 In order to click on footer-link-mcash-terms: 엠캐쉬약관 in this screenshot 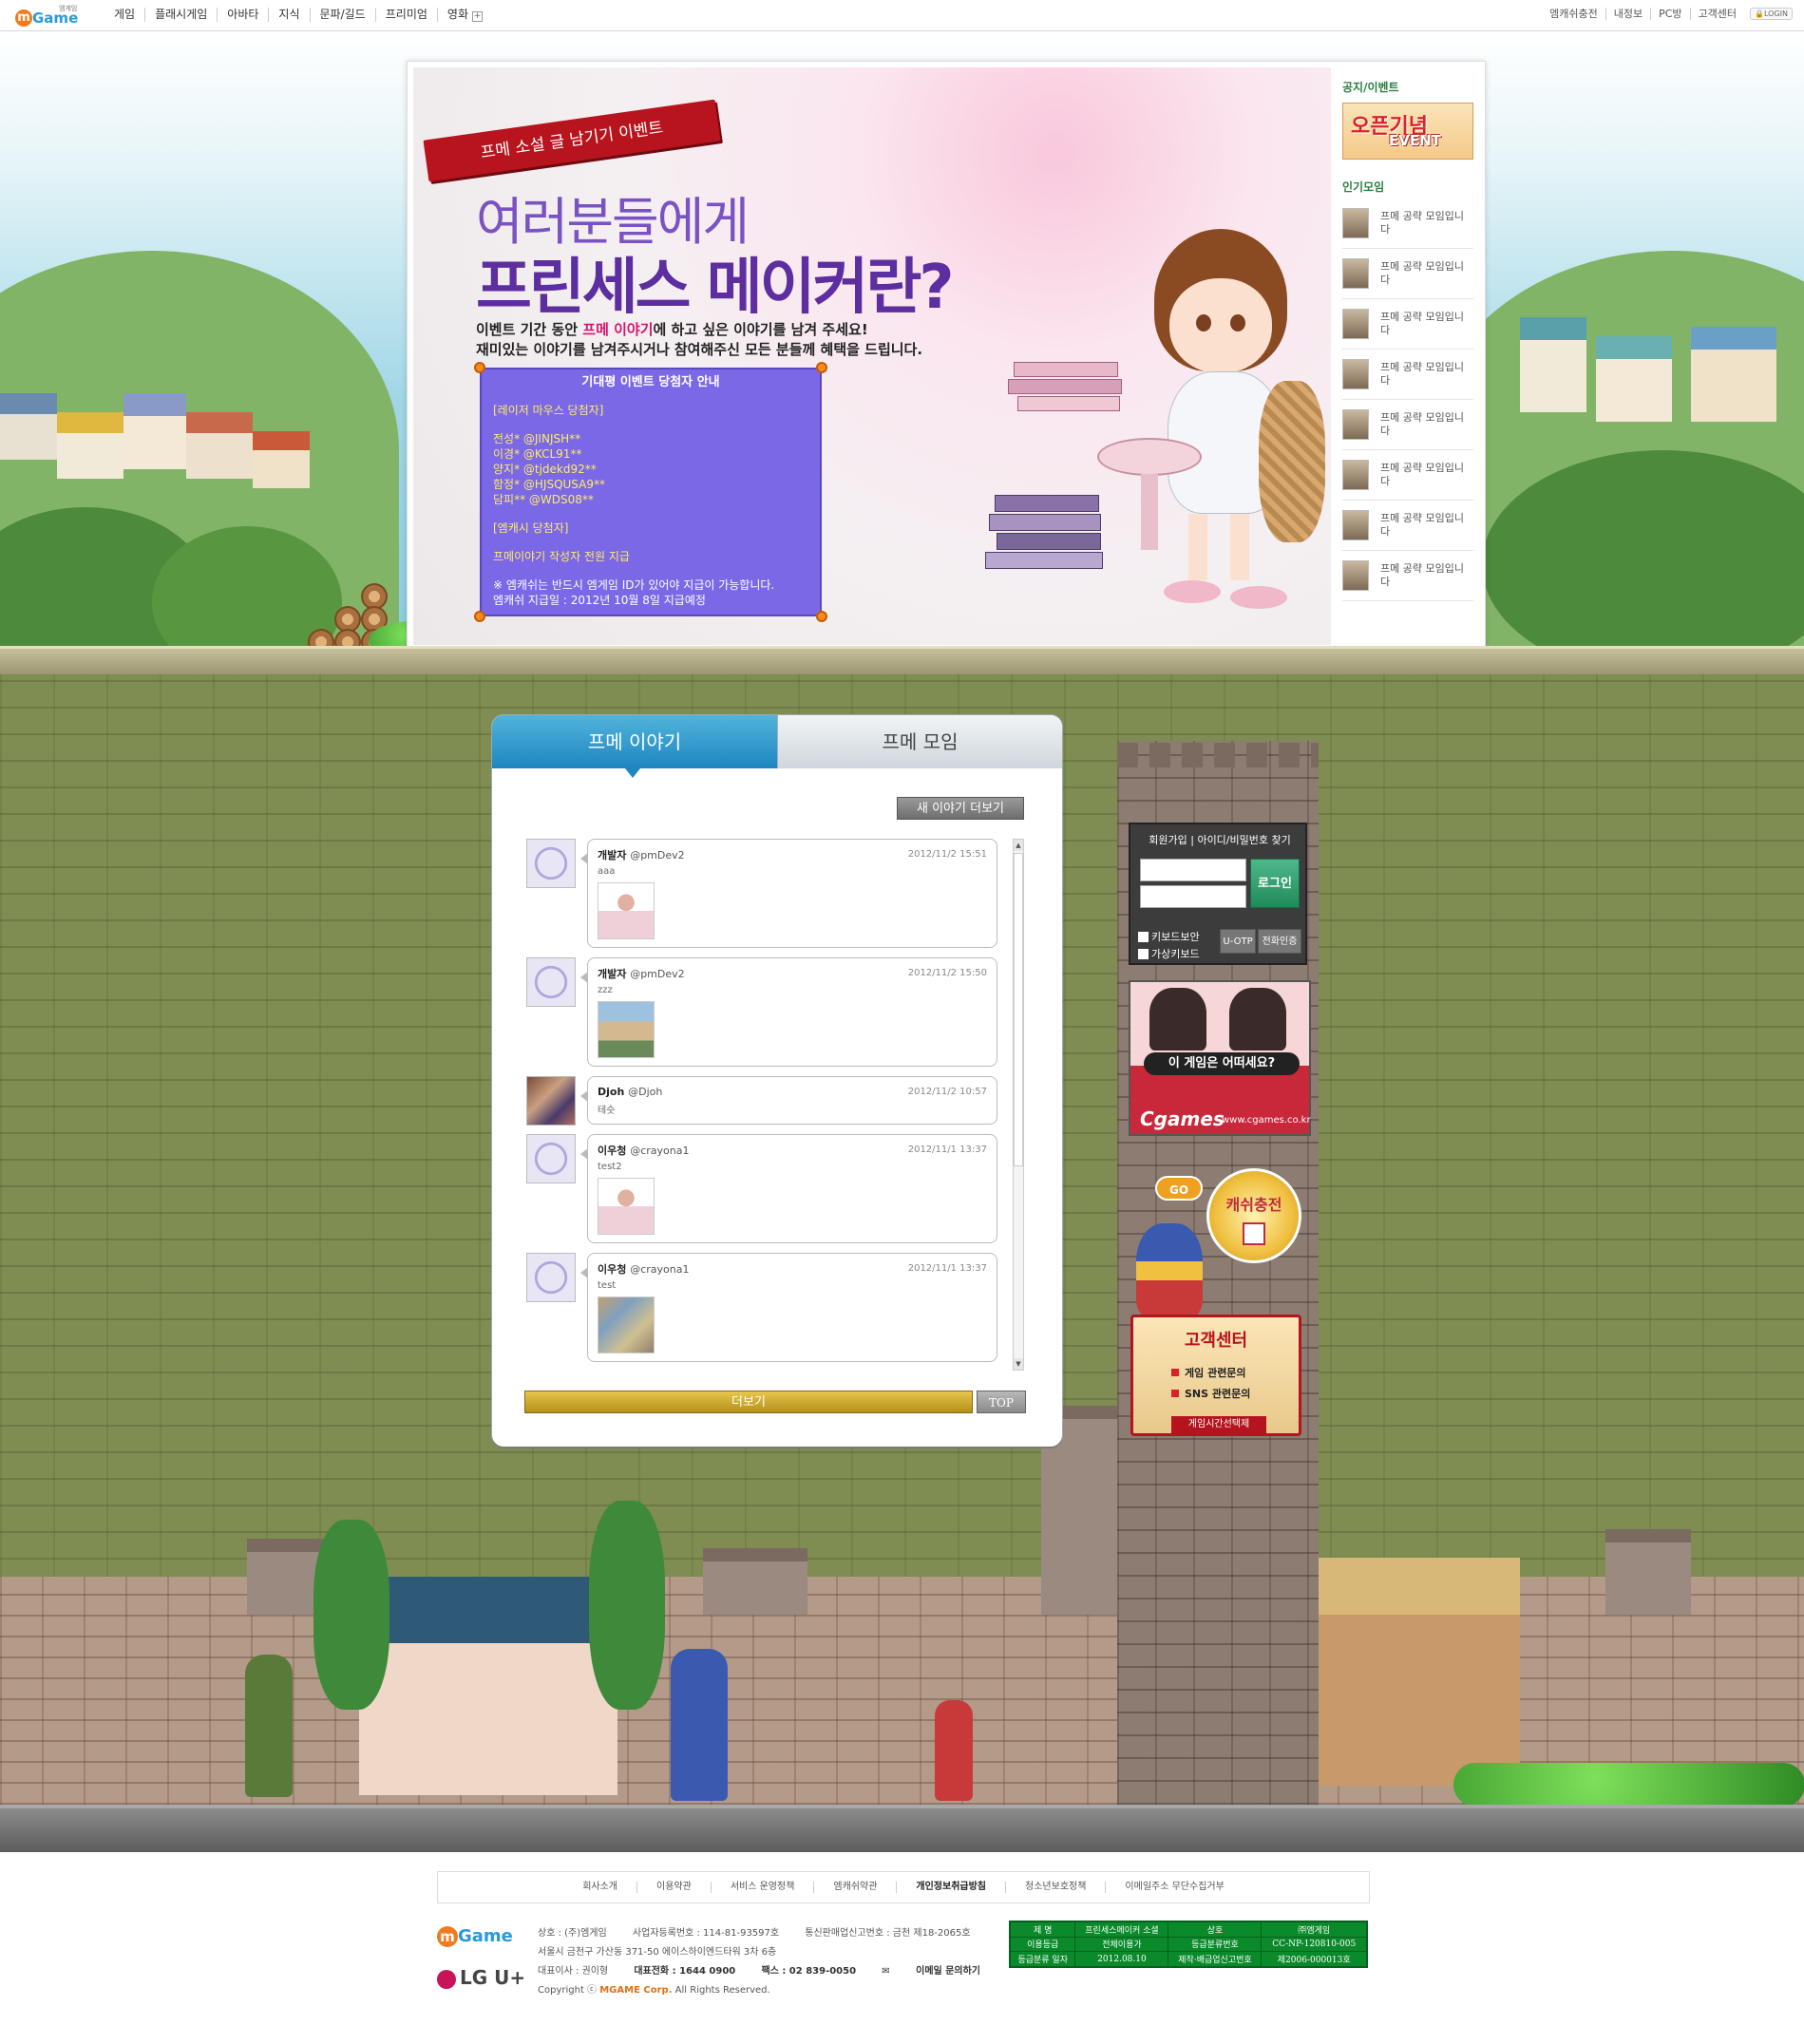, I will do `click(854, 1887)`.